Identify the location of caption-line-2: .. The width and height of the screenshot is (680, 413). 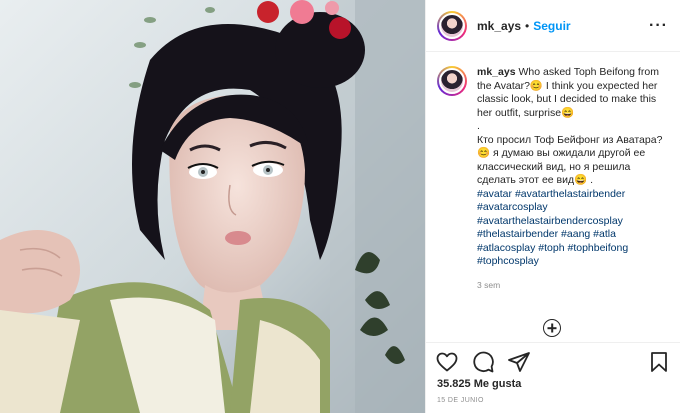
(478, 126).